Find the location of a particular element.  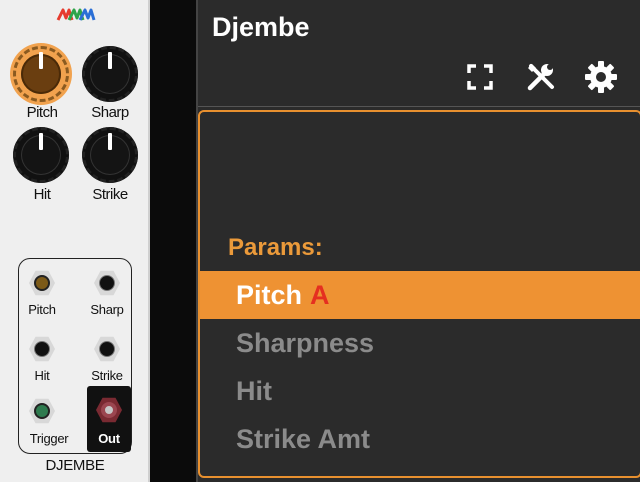

jack-strike-socket is located at coordinates (107, 349).